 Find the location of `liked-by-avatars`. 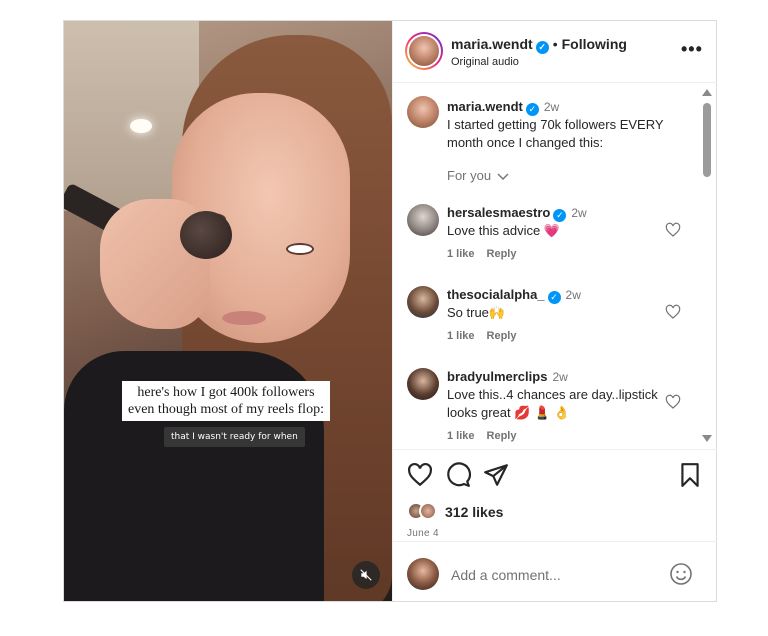

liked-by-avatars is located at coordinates (425, 512).